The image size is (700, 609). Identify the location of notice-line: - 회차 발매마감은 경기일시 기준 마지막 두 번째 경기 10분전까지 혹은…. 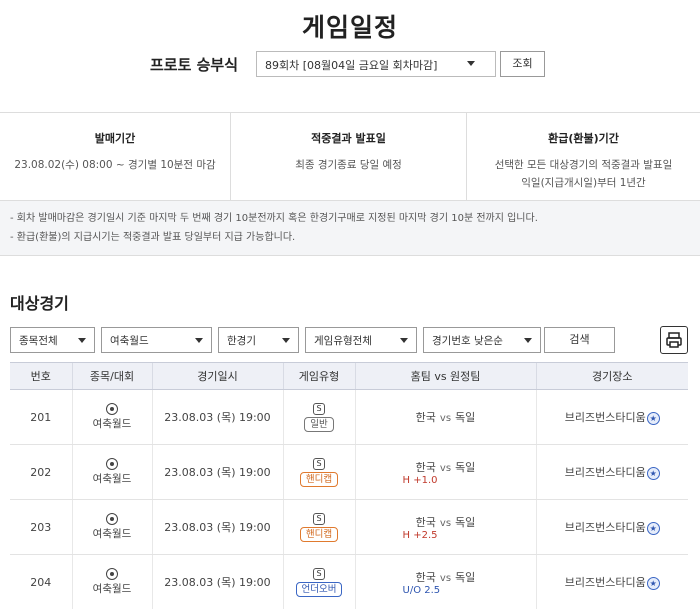
(274, 218).